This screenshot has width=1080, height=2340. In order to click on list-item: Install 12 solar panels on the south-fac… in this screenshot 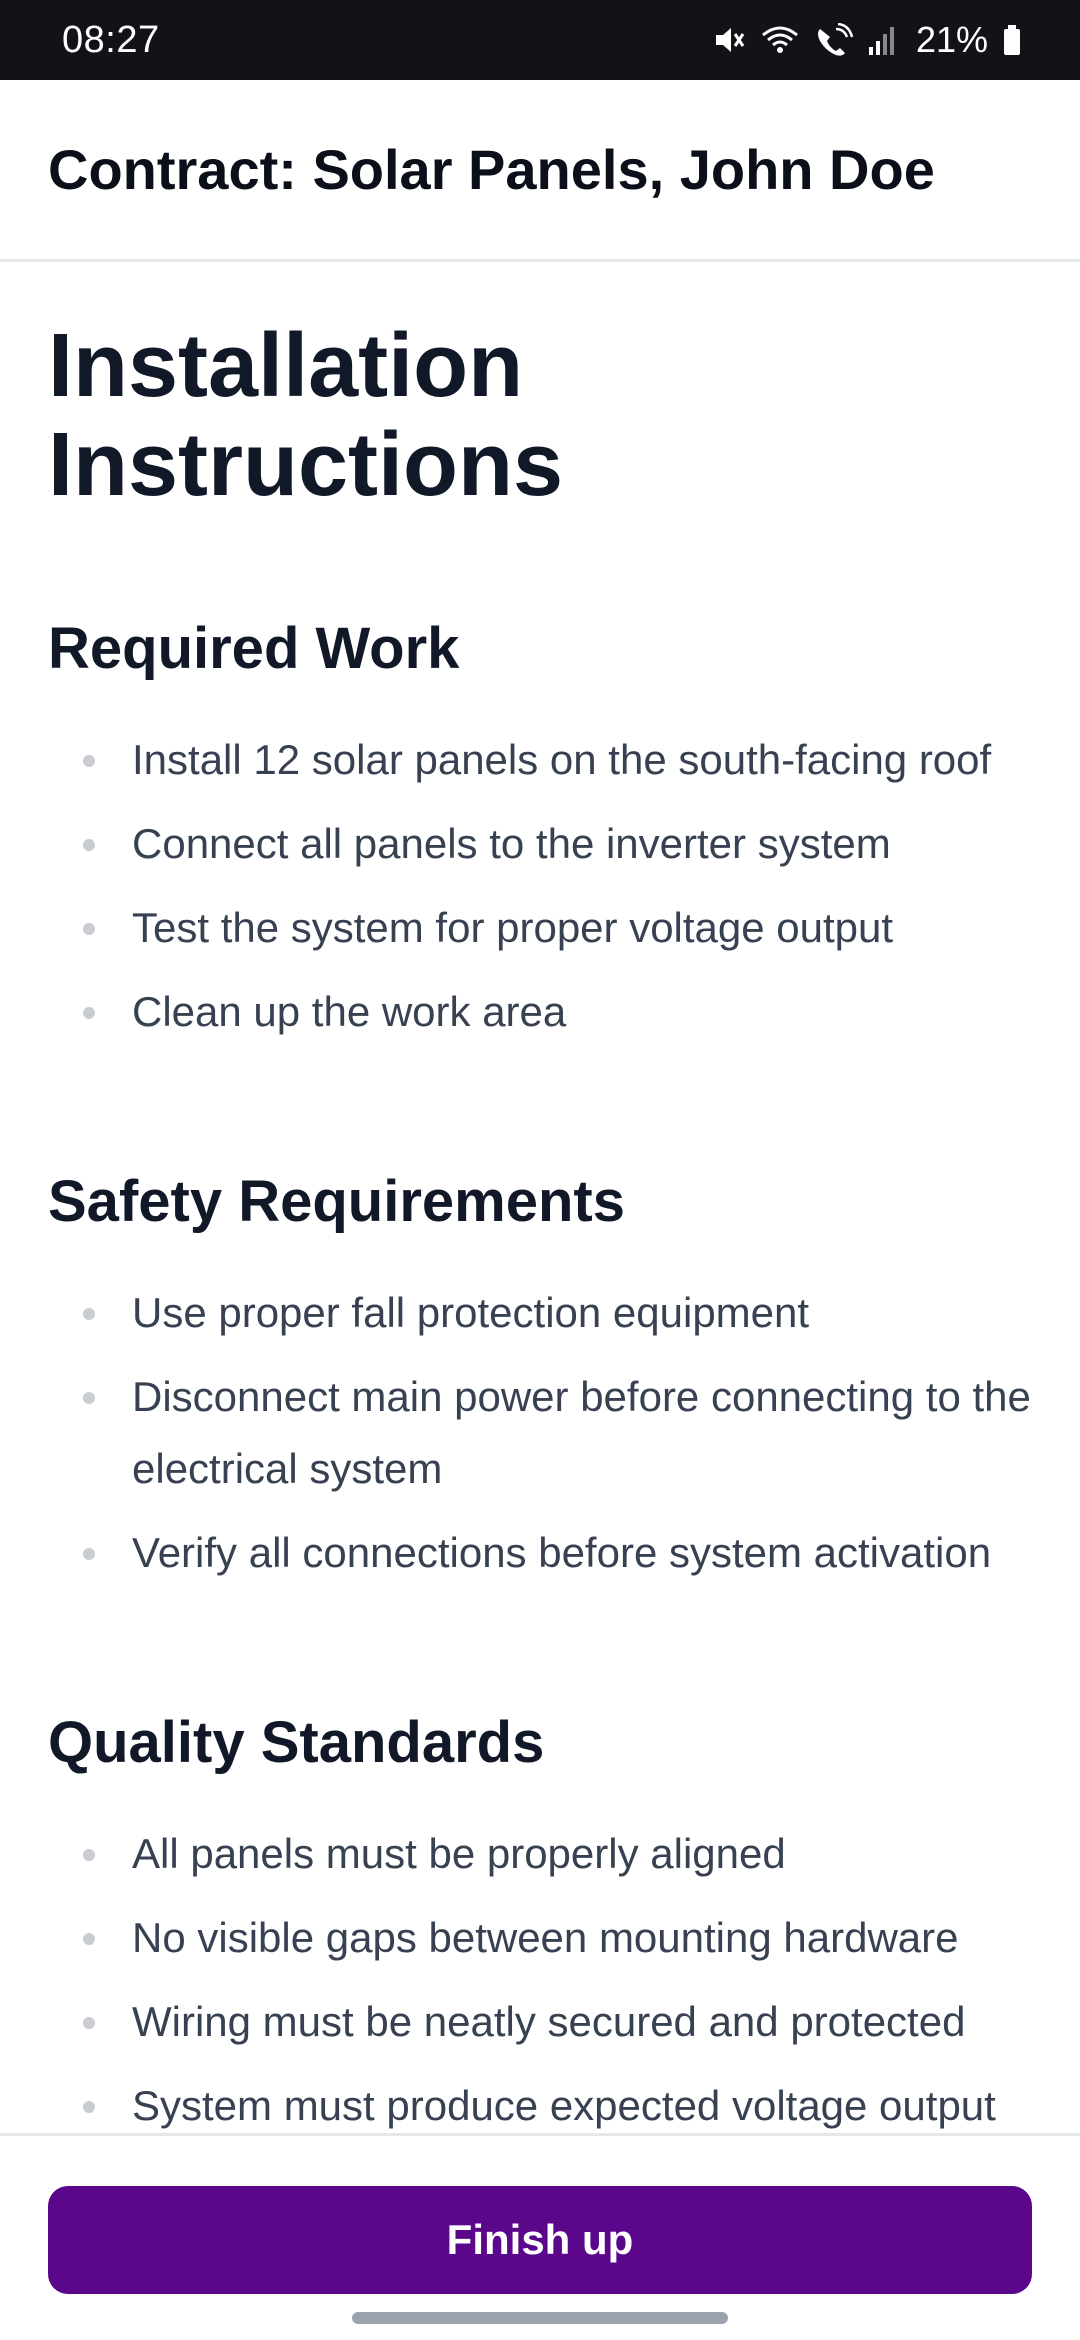, I will do `click(540, 760)`.